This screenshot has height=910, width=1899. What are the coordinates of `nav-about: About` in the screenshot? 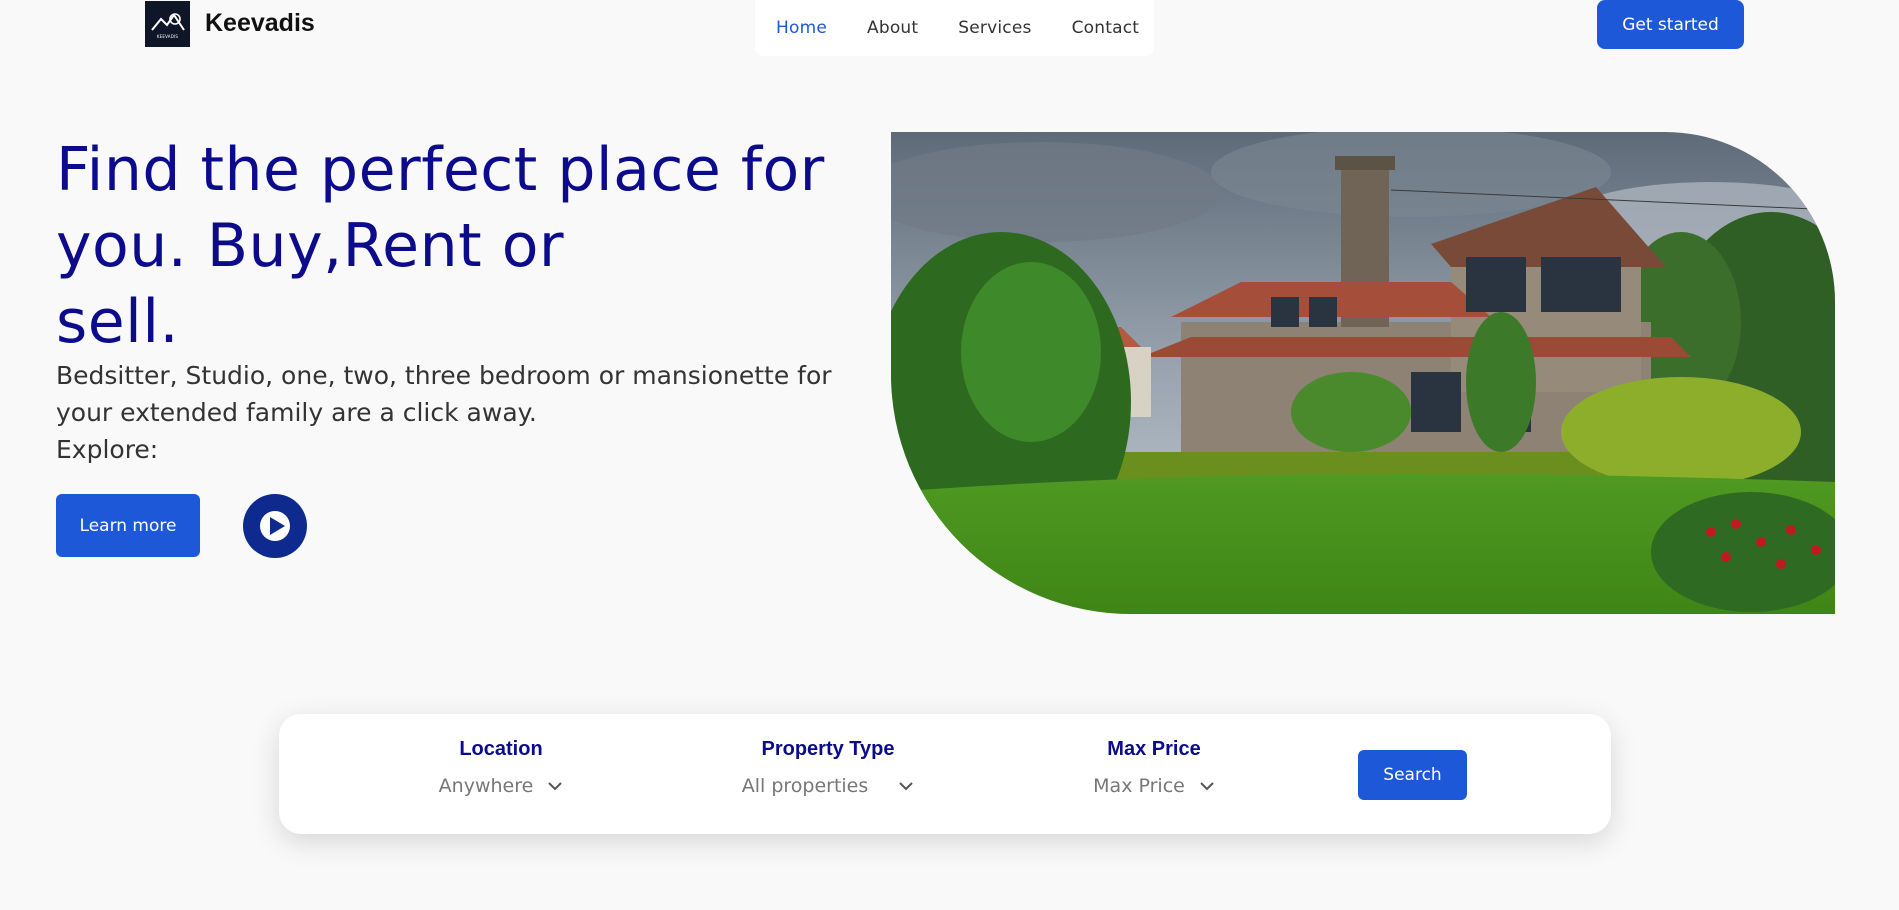 It's located at (892, 28).